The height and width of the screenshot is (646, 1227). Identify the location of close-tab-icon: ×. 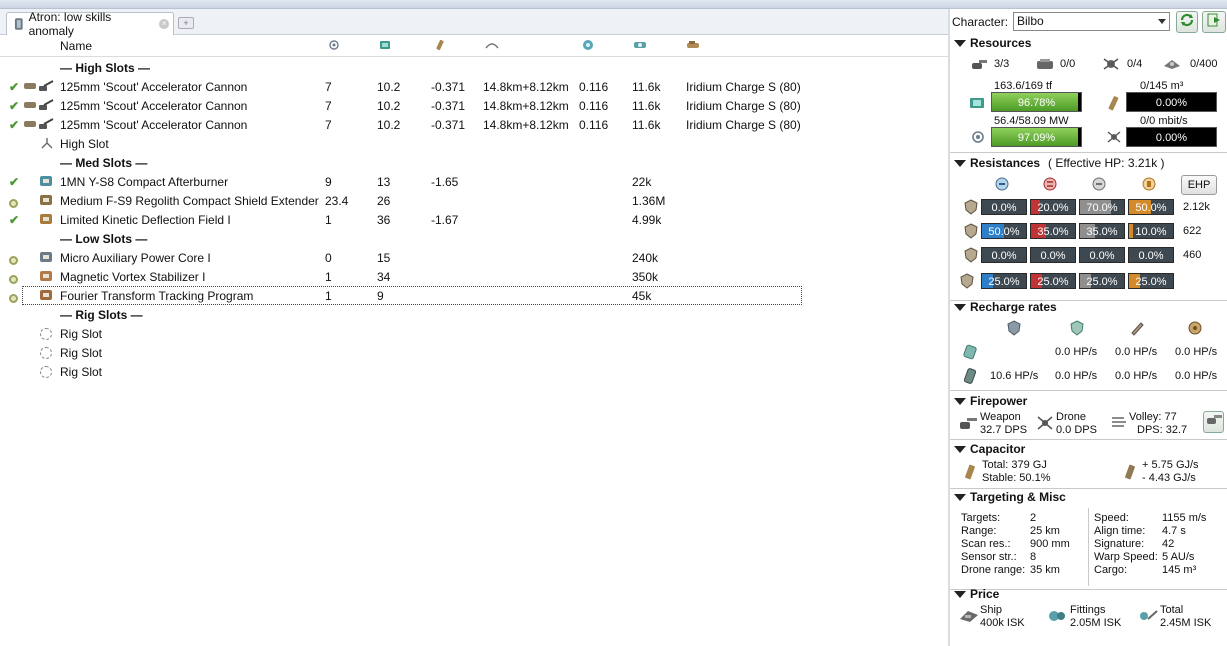
(164, 24).